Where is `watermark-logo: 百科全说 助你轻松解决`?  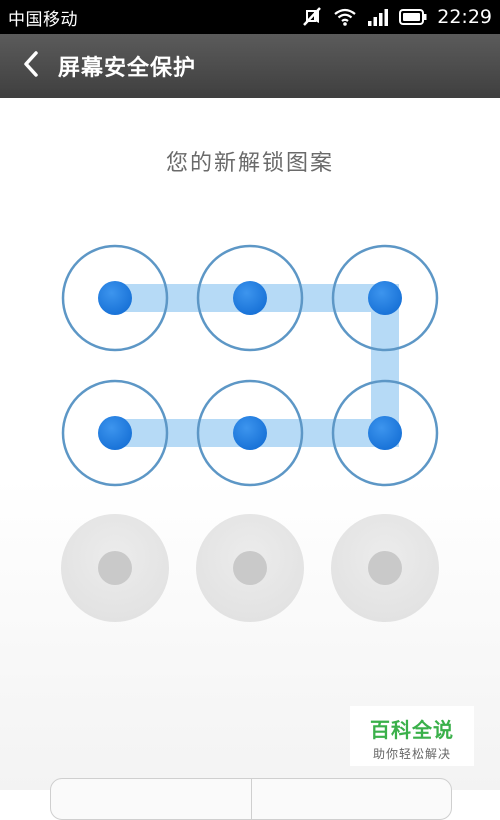
watermark-logo: 百科全说 助你轻松解决 is located at coordinates (412, 736).